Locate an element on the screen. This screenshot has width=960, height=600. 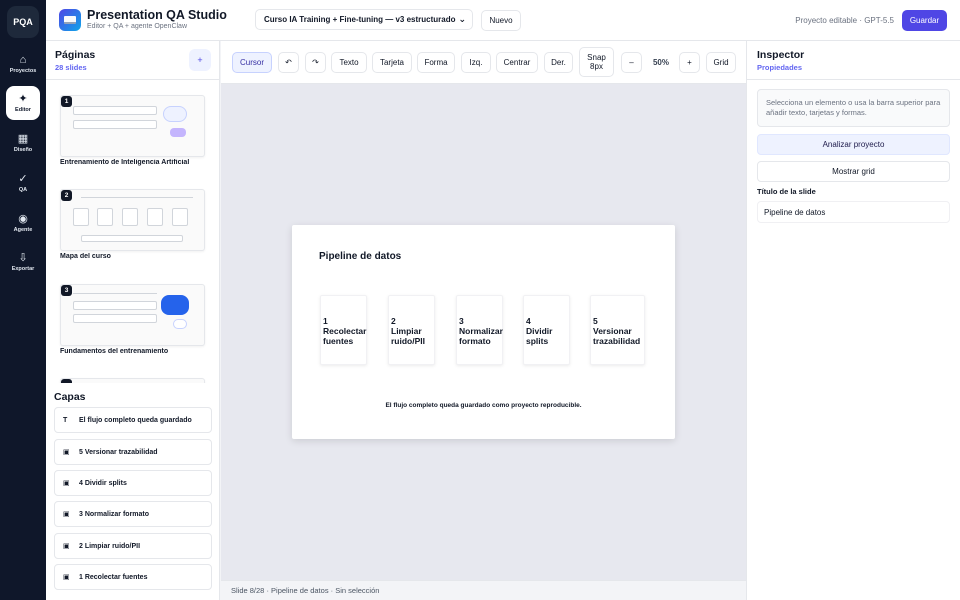
layer-label: 5 Versionar trazabilidad is located at coordinates (118, 452).